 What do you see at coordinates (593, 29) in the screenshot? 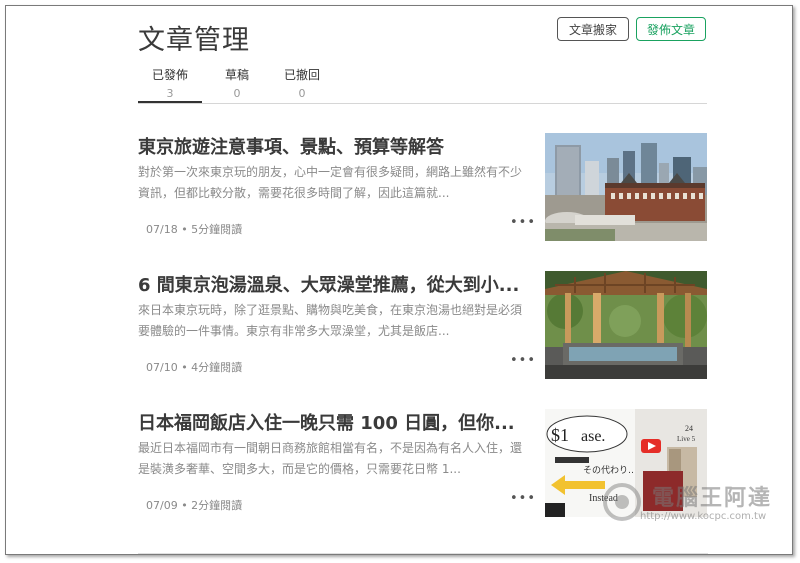
I see `move-articles-button: 文章搬家` at bounding box center [593, 29].